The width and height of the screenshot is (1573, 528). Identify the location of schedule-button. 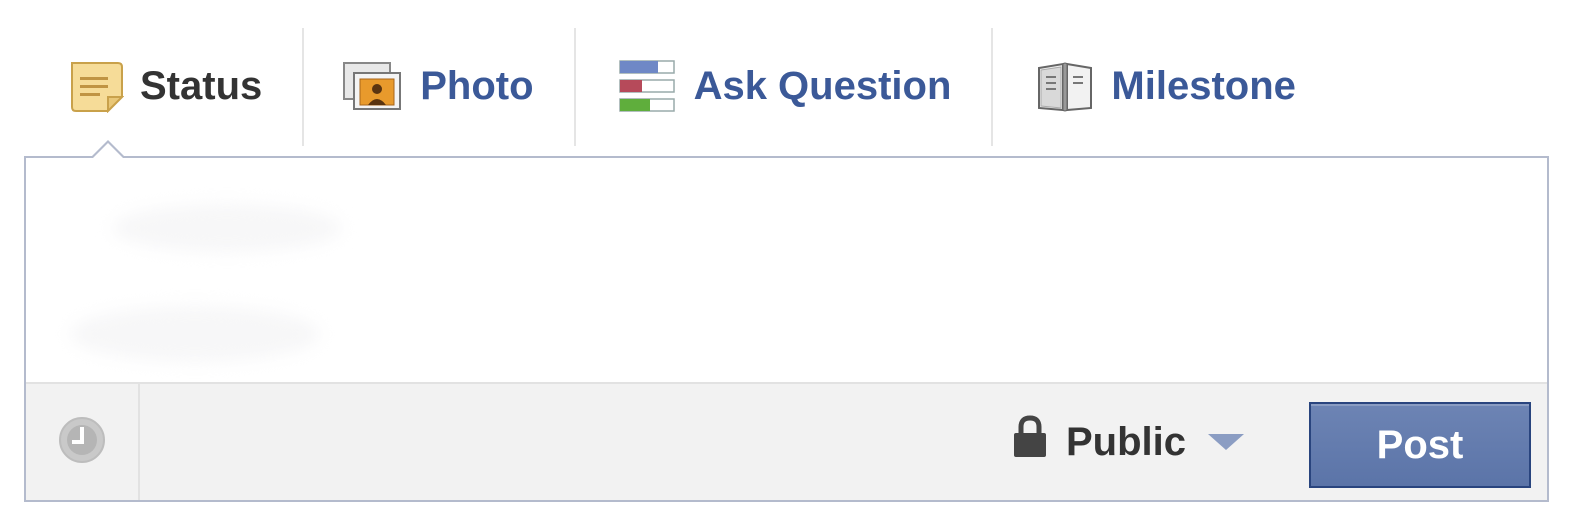
(83, 442).